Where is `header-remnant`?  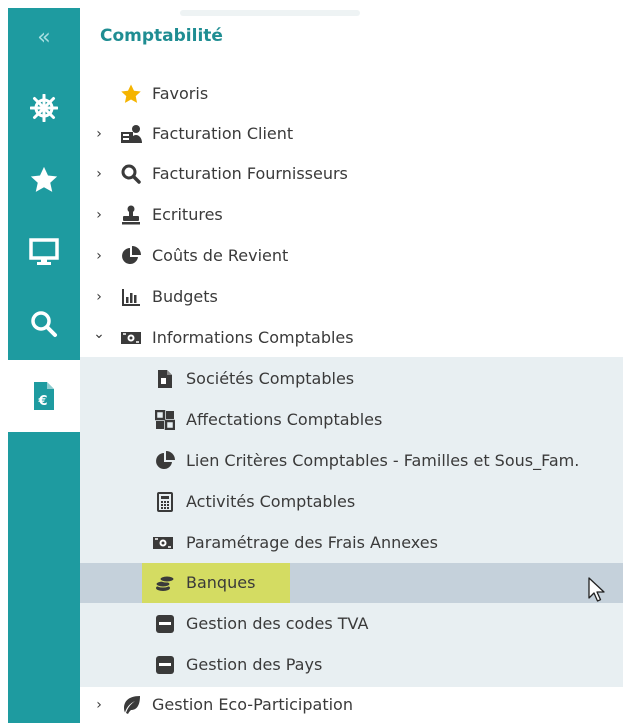
header-remnant is located at coordinates (270, 13).